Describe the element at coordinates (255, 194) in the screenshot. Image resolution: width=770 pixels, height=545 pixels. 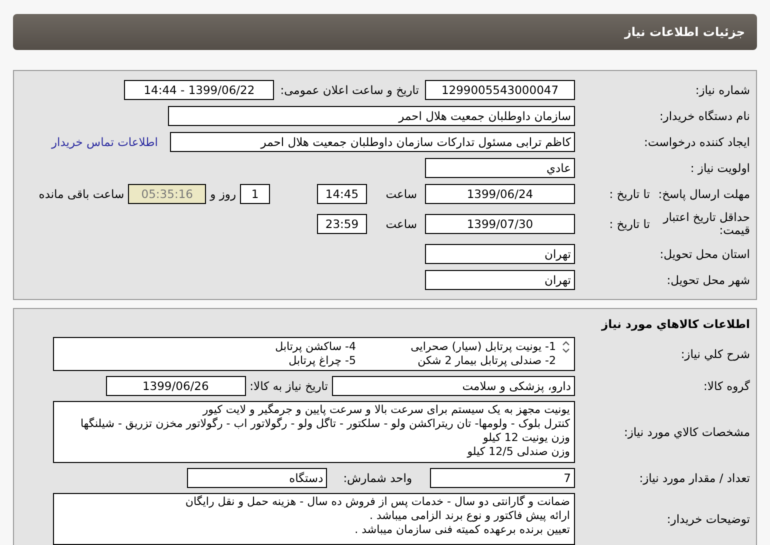
I see `days-field: 1` at that location.